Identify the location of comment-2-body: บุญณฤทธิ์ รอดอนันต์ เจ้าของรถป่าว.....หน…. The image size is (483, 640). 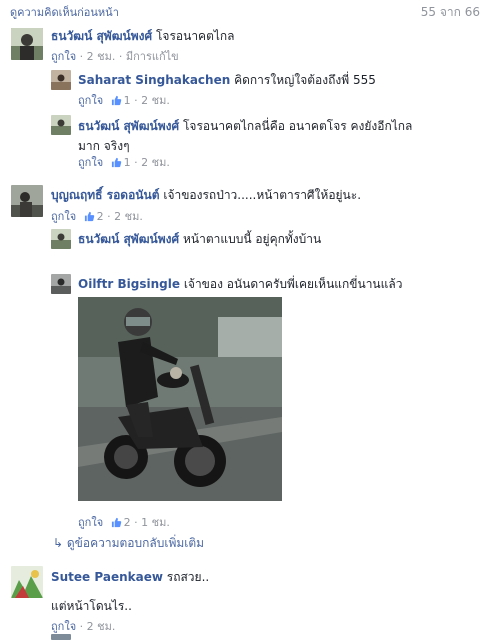
(206, 195).